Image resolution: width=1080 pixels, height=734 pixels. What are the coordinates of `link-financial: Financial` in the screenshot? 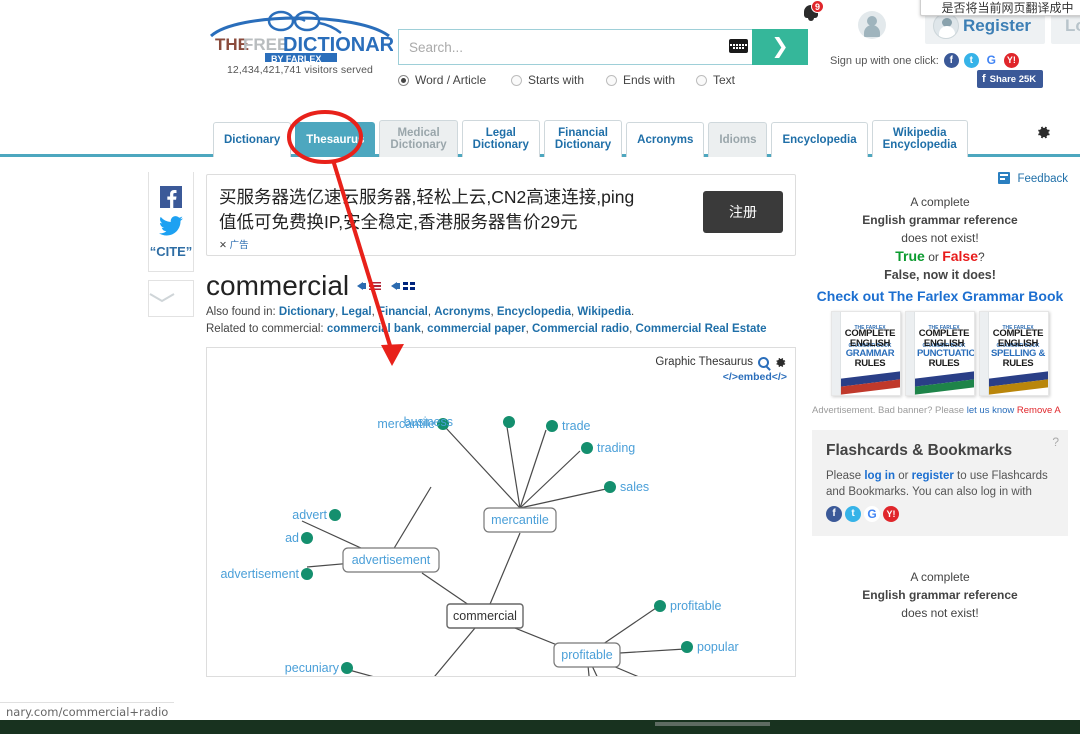 It's located at (403, 312).